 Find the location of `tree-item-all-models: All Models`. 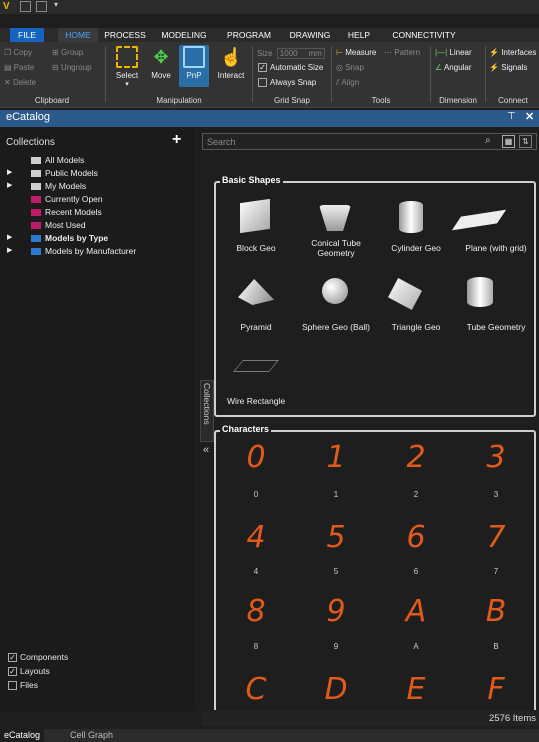

tree-item-all-models: All Models is located at coordinates (57, 160).